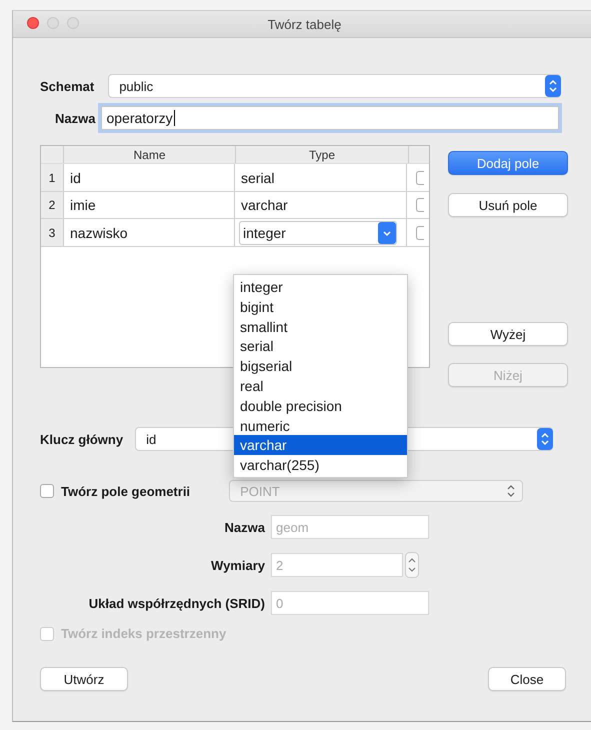 Image resolution: width=591 pixels, height=730 pixels. What do you see at coordinates (150, 155) in the screenshot?
I see `column-header: Name` at bounding box center [150, 155].